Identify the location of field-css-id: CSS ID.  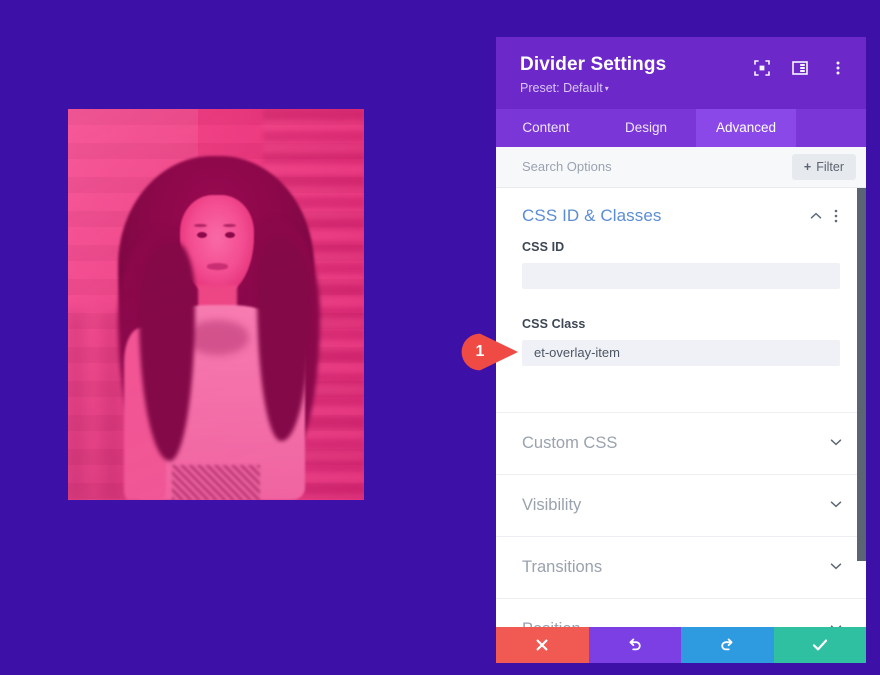
(681, 267).